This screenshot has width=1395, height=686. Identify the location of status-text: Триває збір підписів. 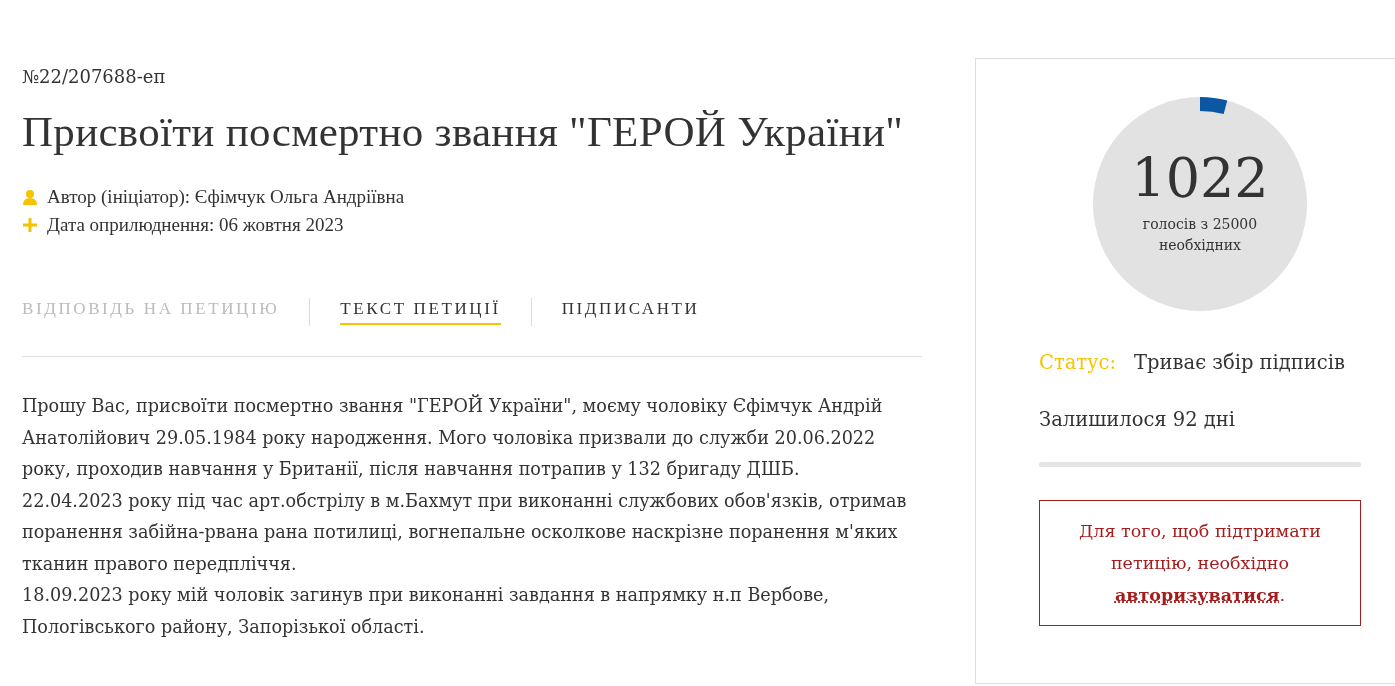
(1239, 362).